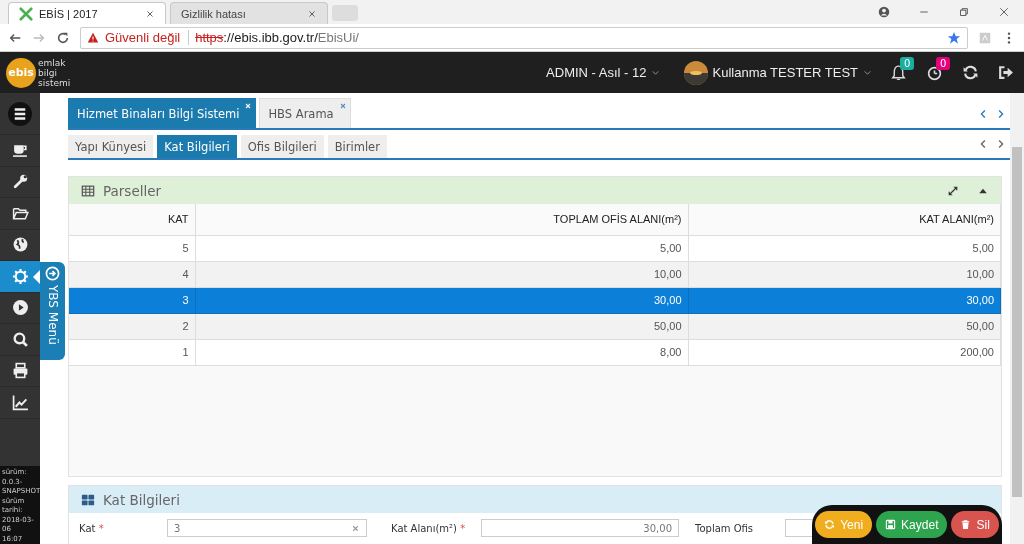 This screenshot has width=1024, height=544. Describe the element at coordinates (954, 37) in the screenshot. I see `star-icon` at that location.